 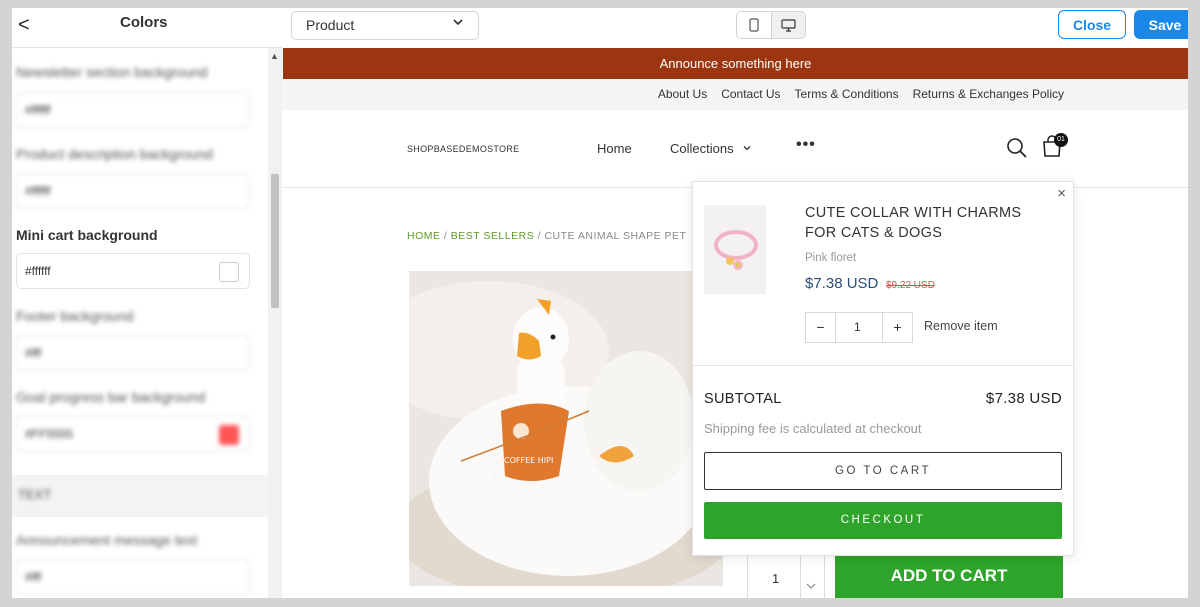 What do you see at coordinates (133, 271) in the screenshot?
I see `mini-cart-bg-field: #ffffff` at bounding box center [133, 271].